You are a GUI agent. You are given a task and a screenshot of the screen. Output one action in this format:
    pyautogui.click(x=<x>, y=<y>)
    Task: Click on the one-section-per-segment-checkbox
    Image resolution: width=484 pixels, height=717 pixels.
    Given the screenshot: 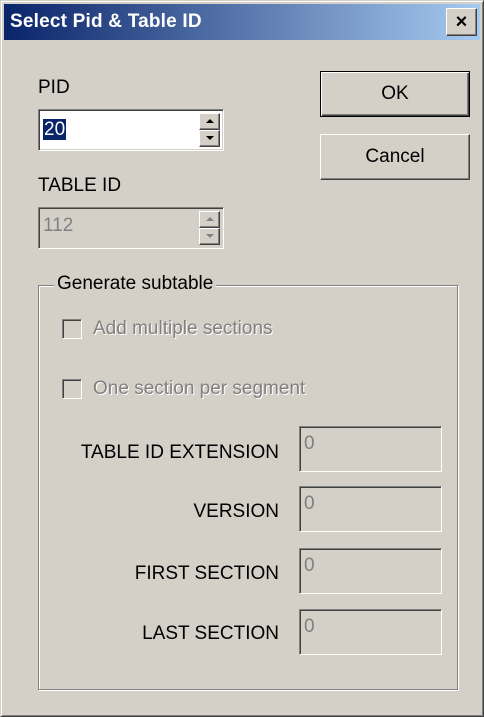 What is the action you would take?
    pyautogui.click(x=72, y=389)
    